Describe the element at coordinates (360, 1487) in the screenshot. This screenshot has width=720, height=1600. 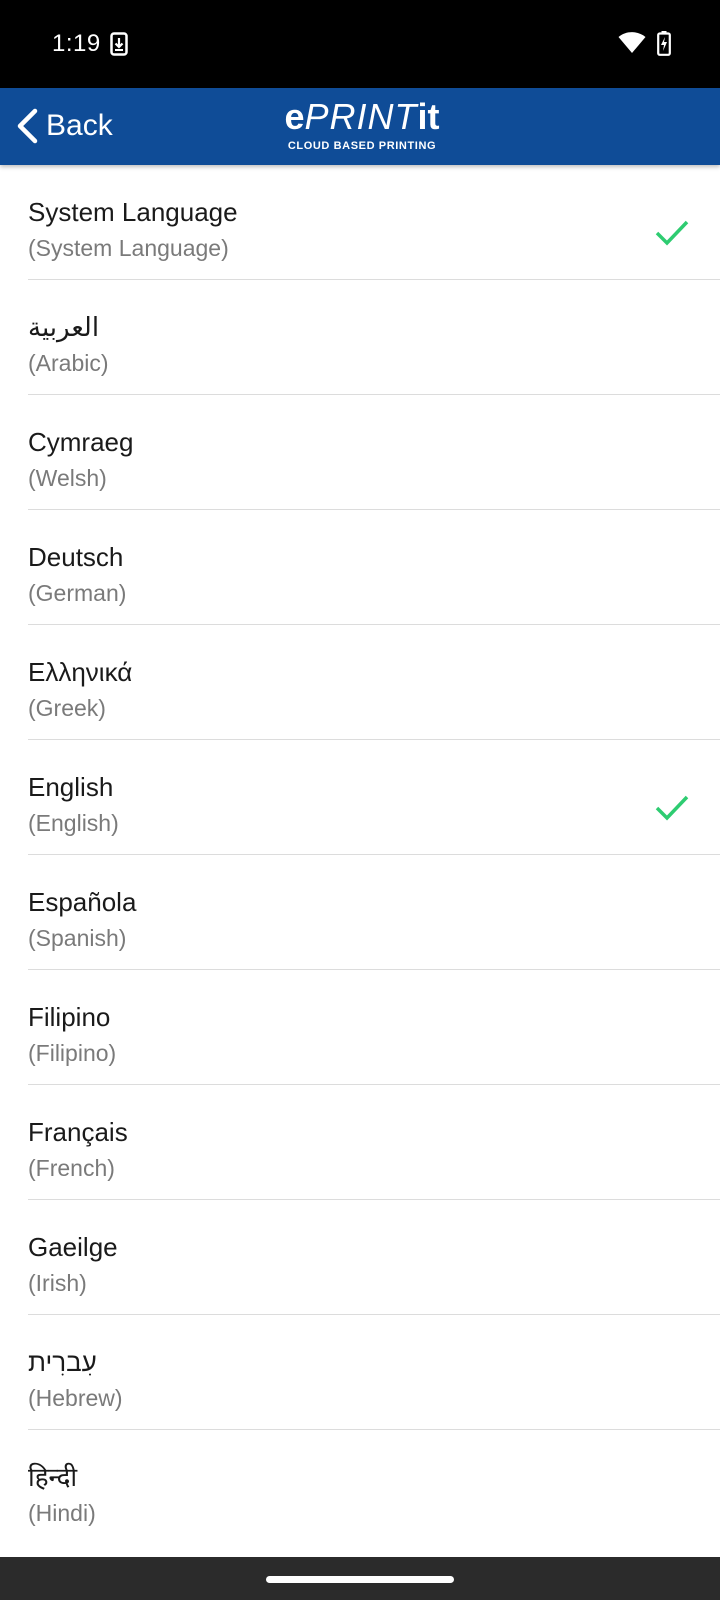
I see `language-item: हिन्दी (Hindi)` at that location.